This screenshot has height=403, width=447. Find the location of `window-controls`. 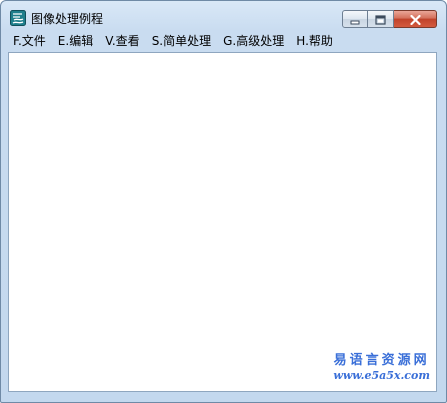

window-controls is located at coordinates (389, 19).